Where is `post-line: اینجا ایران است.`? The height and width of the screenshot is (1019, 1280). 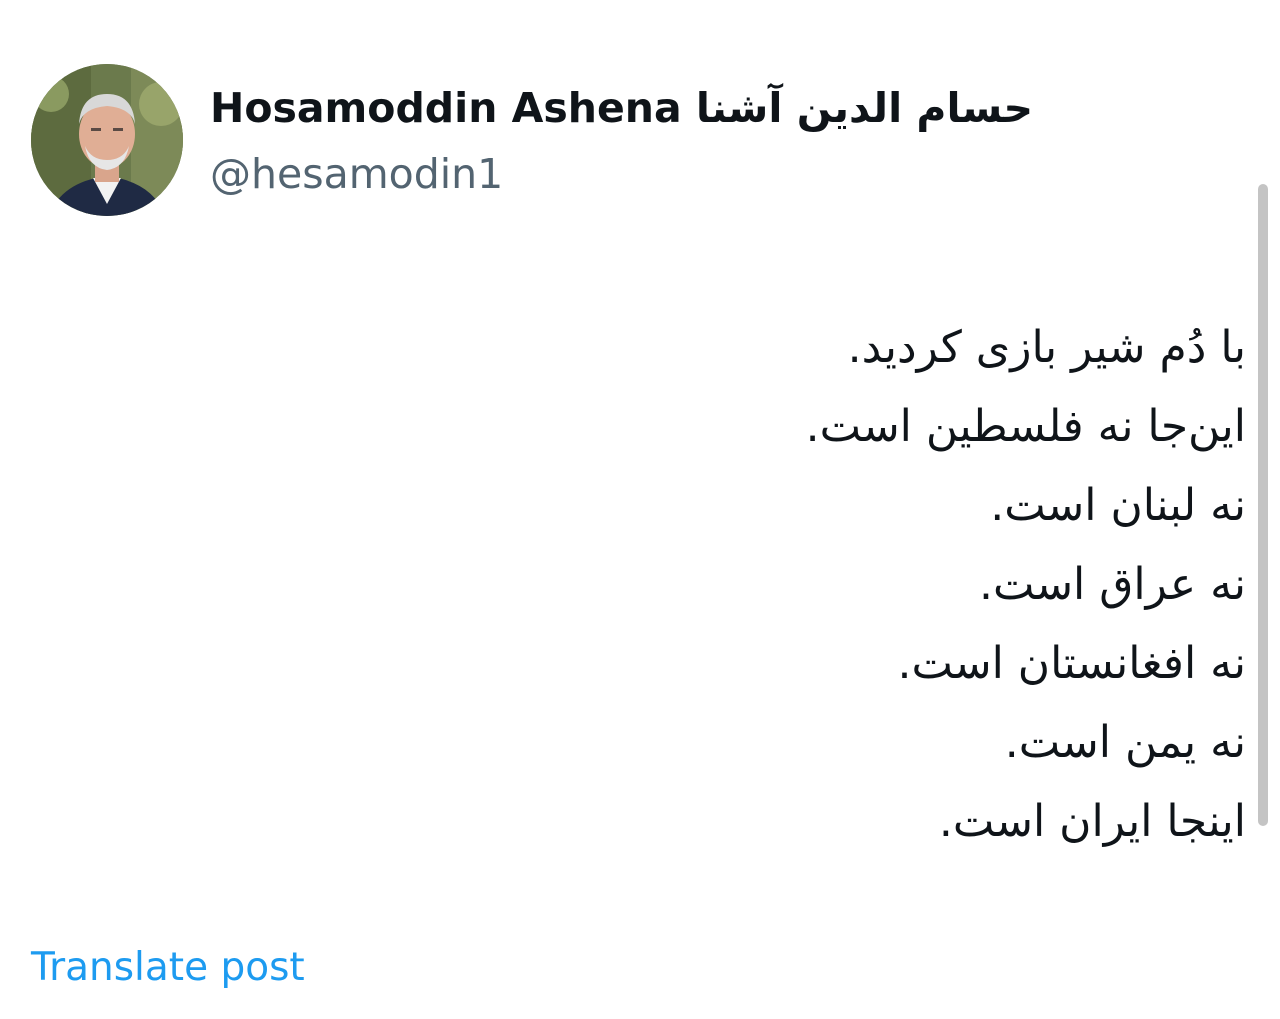 post-line: اینجا ایران است. is located at coordinates (1092, 821).